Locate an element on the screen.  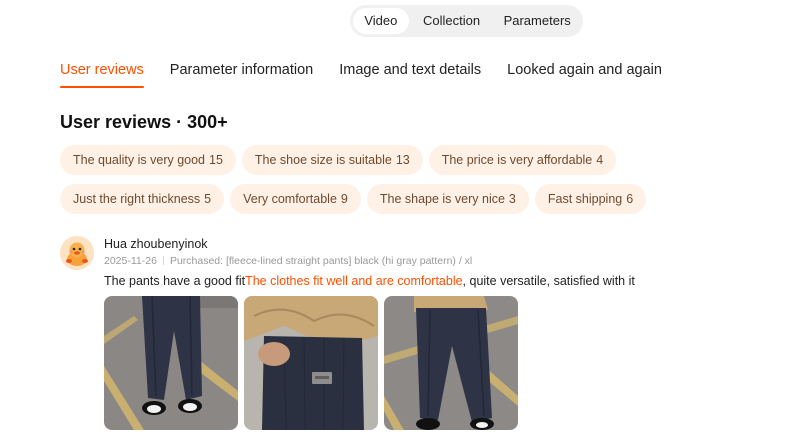
reviewer-name: Hua zhoubenyinok is located at coordinates (156, 244).